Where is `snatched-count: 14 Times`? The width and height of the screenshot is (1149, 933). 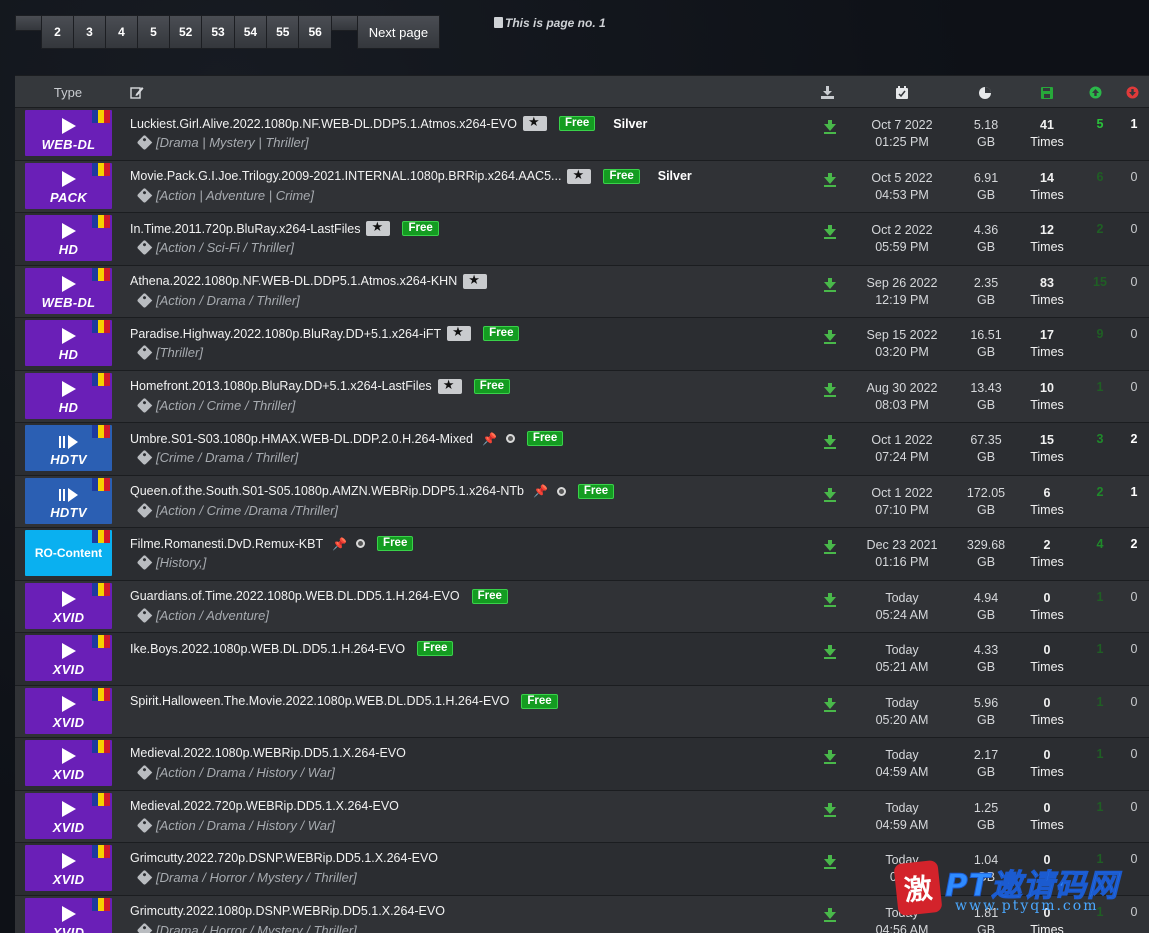
snatched-count: 14 Times is located at coordinates (1047, 187).